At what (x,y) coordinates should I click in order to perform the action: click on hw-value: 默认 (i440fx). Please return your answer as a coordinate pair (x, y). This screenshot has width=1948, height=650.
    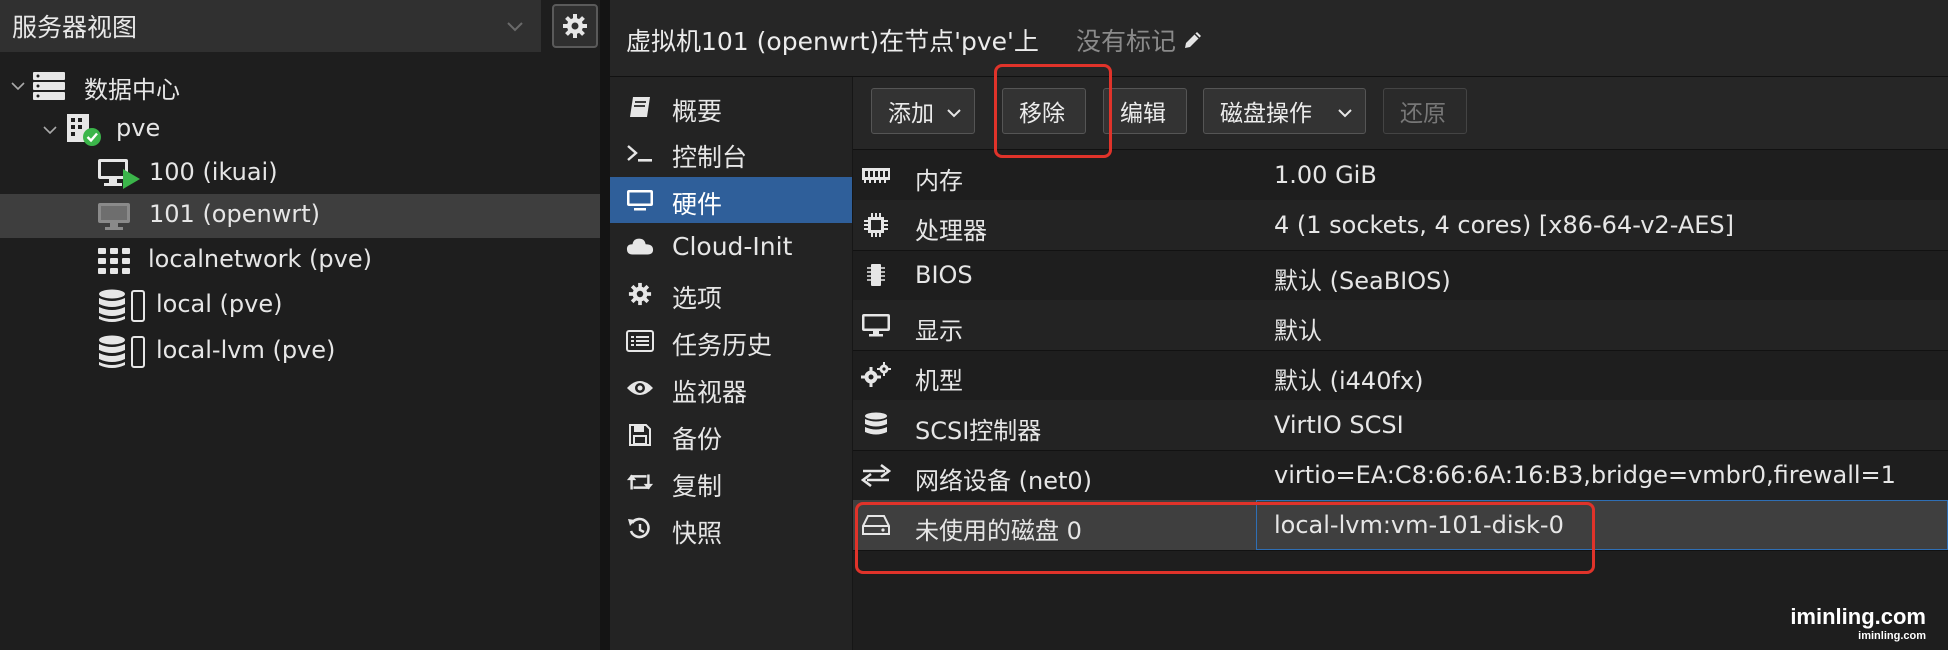
    Looking at the image, I should click on (1349, 381).